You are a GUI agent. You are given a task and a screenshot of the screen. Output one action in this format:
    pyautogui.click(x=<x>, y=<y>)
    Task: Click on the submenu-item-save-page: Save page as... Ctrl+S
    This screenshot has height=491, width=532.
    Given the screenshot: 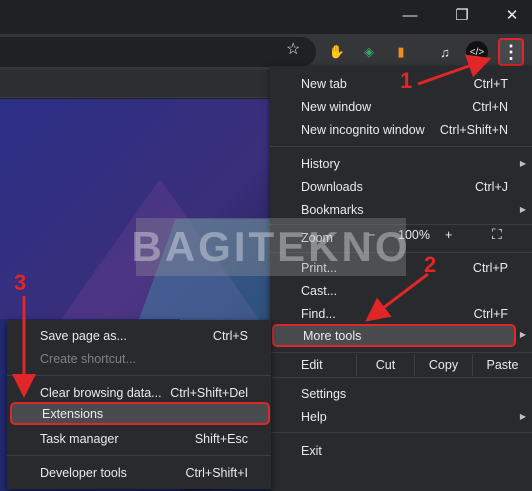 What is the action you would take?
    pyautogui.click(x=139, y=335)
    